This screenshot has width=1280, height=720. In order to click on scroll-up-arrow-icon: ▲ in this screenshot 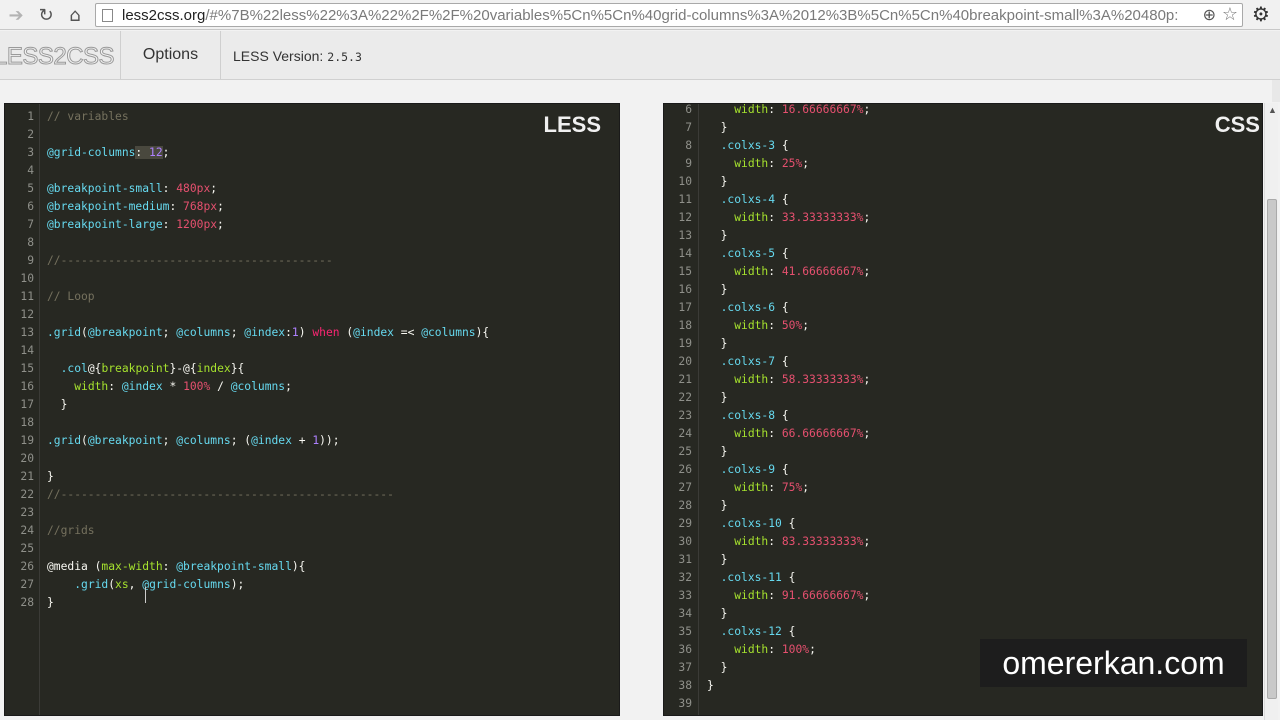, I will do `click(1272, 110)`.